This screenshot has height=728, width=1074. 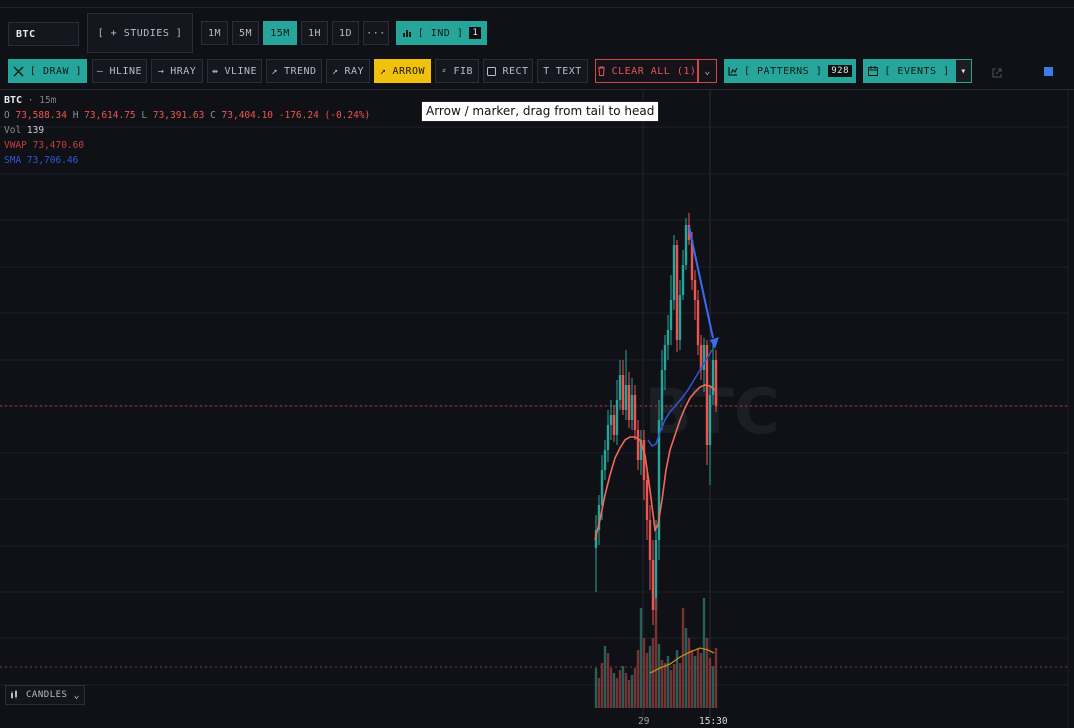 I want to click on rect-tool-button: RECT, so click(x=508, y=71).